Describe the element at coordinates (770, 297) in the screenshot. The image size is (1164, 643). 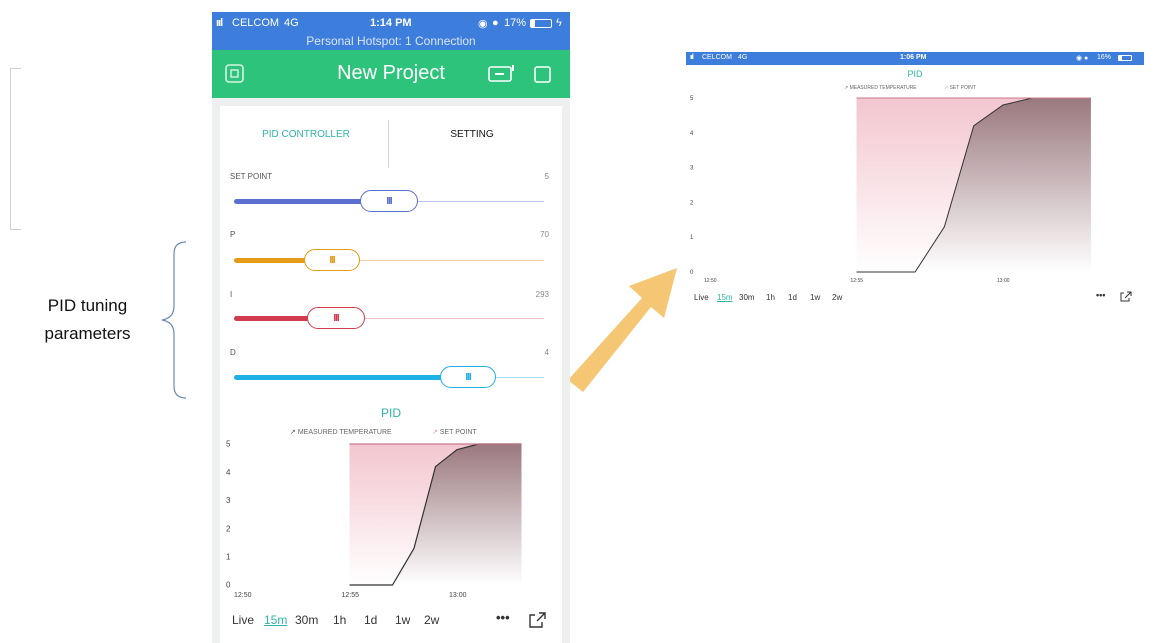
I see `right-range-1h: 1h` at that location.